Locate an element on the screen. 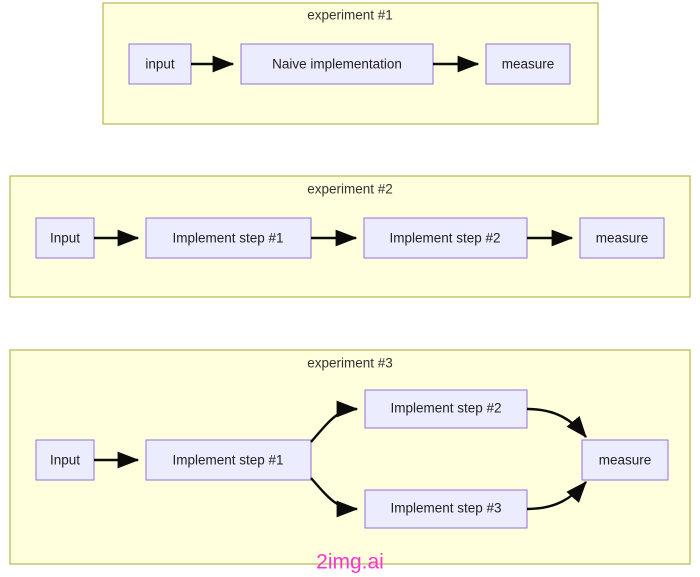 This screenshot has height=577, width=700. node-label-e2-measure: measure is located at coordinates (622, 238).